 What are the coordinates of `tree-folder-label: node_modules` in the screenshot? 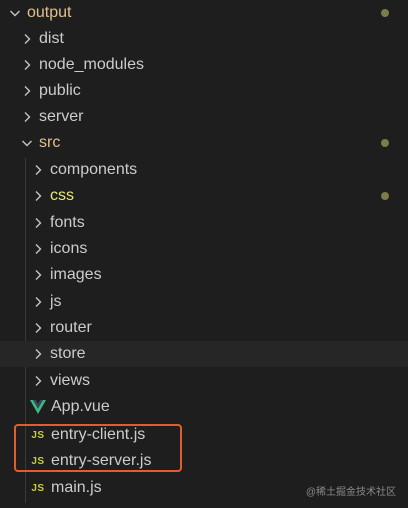 It's located at (91, 64).